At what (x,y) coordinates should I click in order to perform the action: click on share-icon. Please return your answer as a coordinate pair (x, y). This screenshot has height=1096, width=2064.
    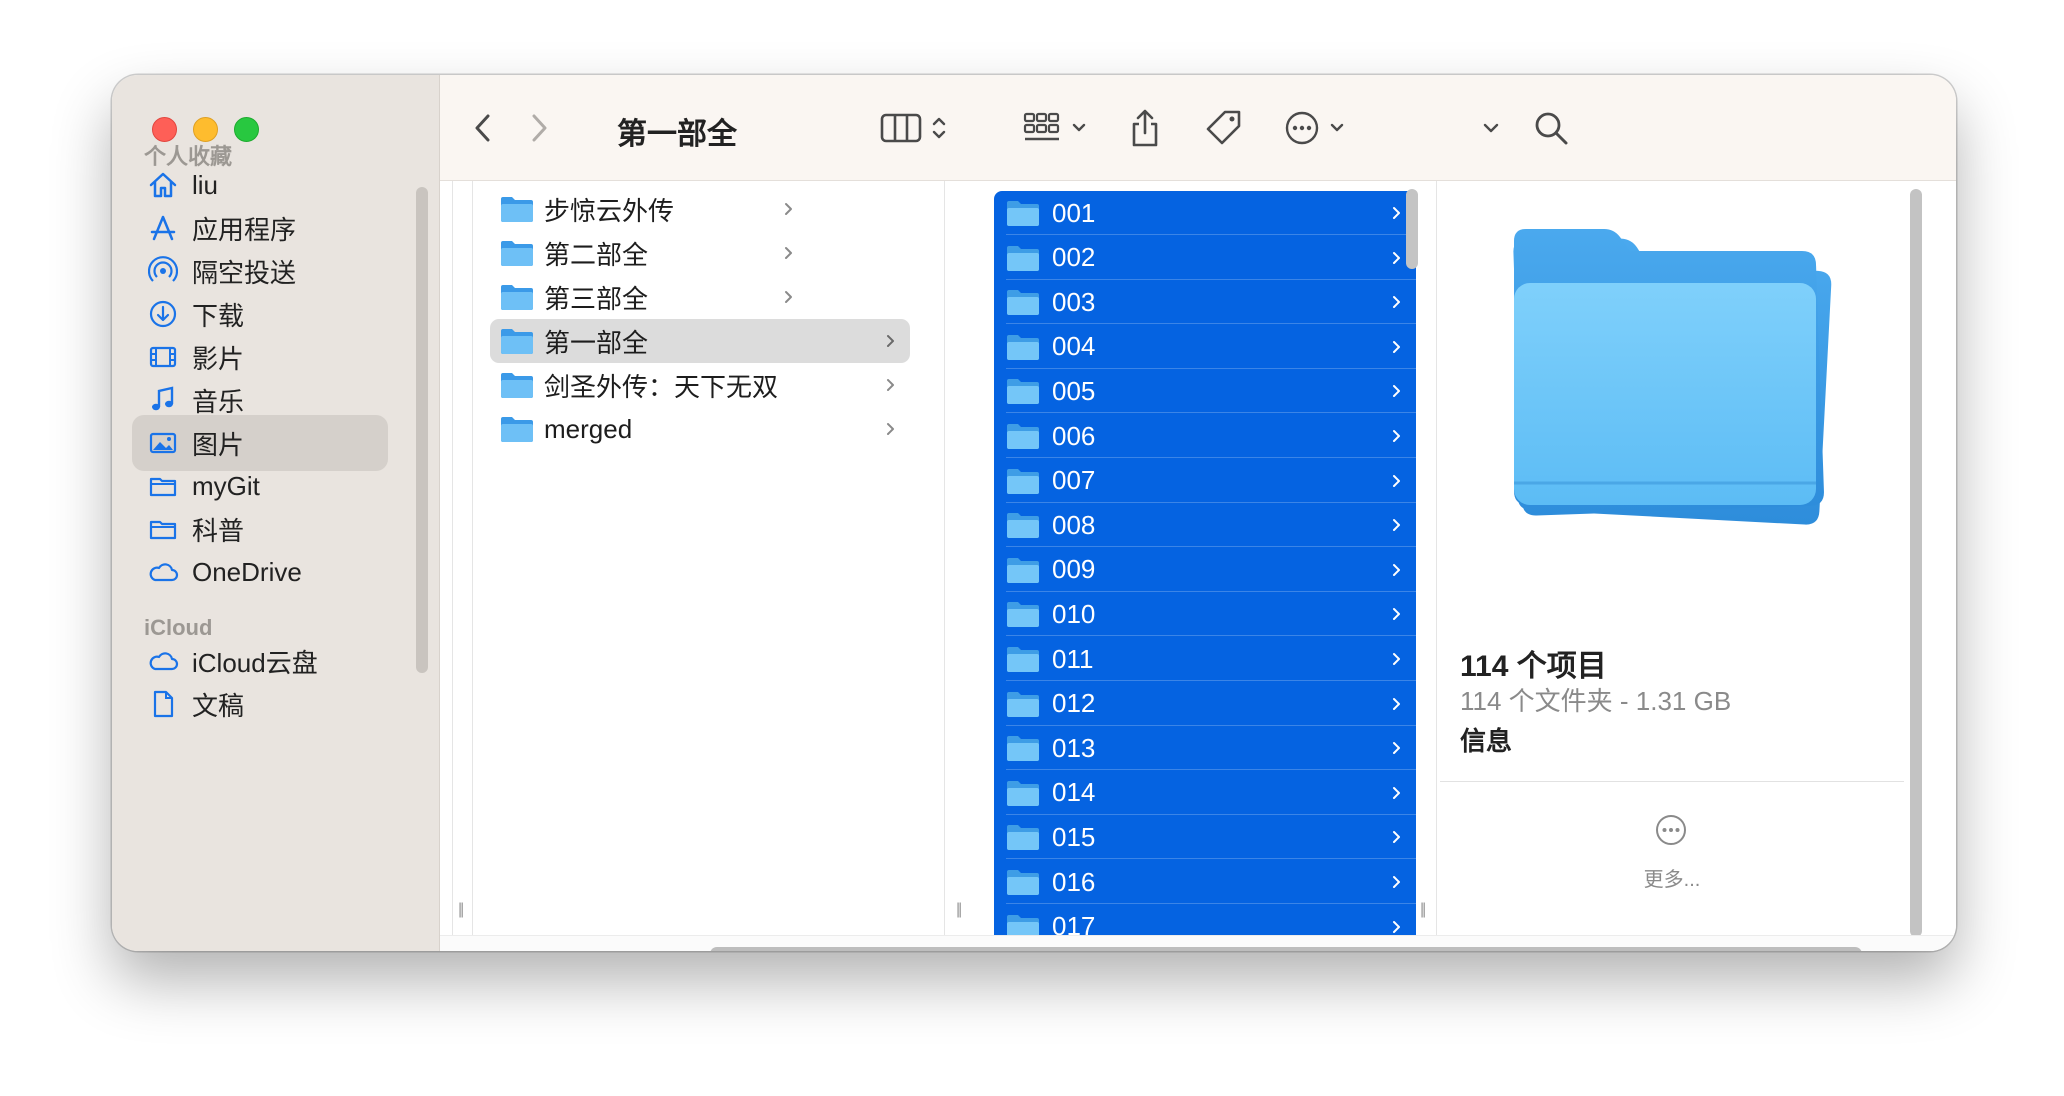
    Looking at the image, I should click on (1145, 128).